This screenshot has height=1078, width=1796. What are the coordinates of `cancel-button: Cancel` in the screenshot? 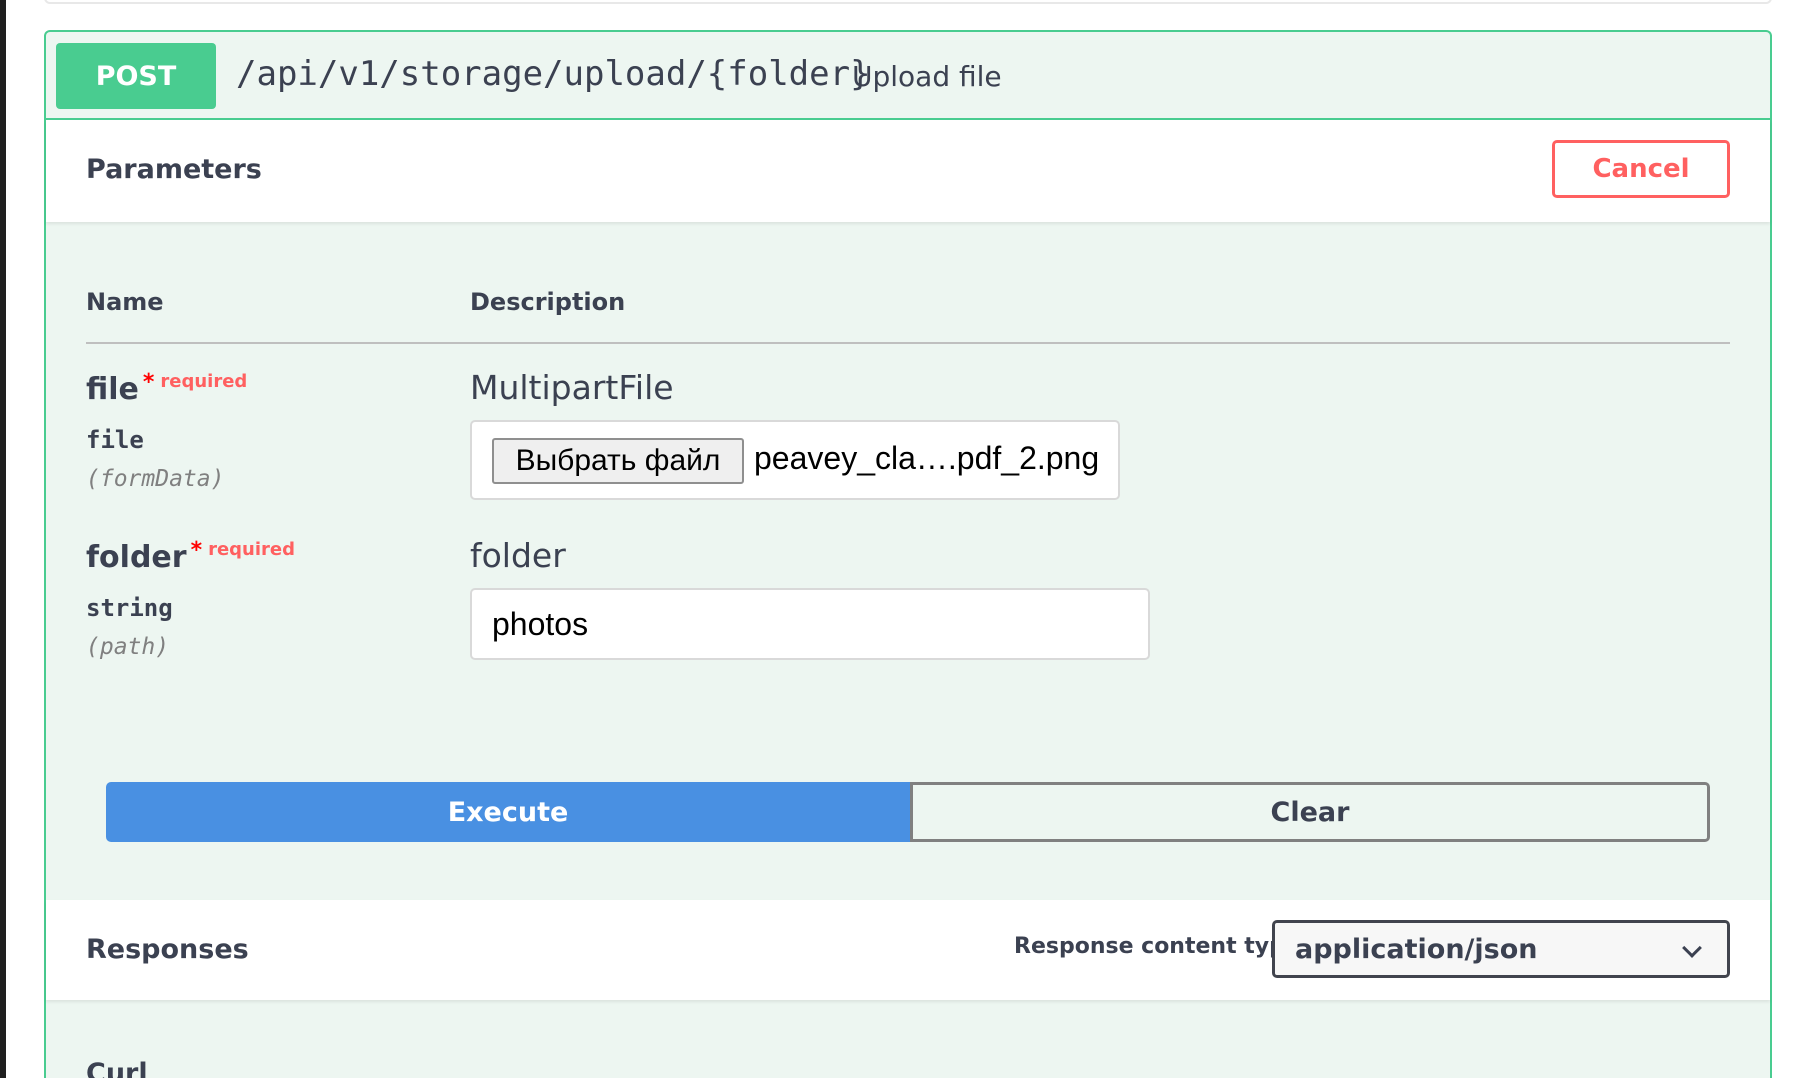 It's located at (1641, 169).